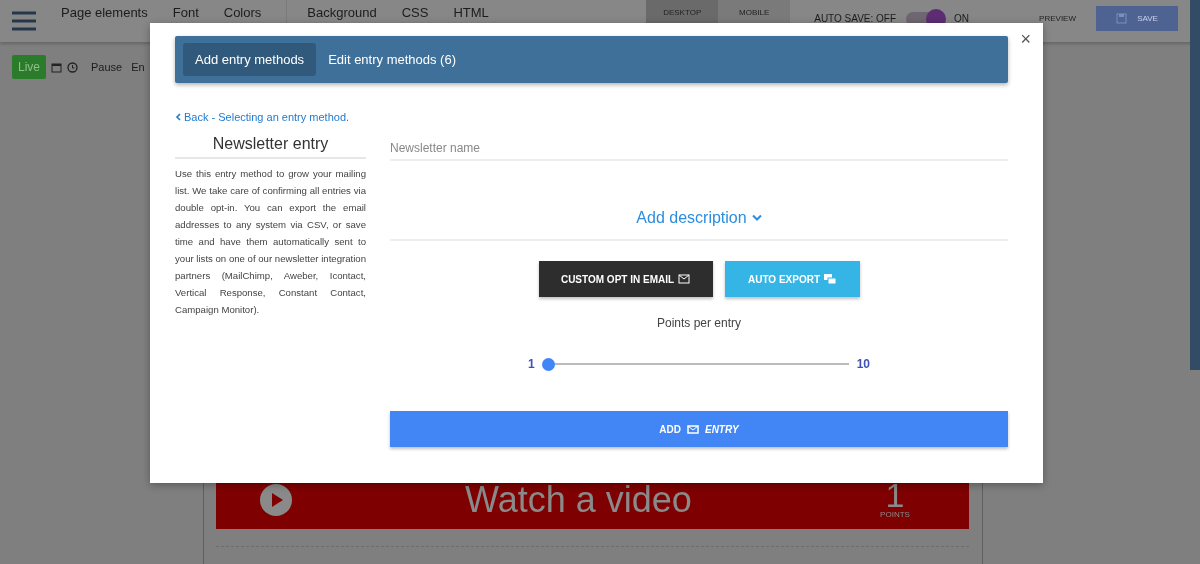 The height and width of the screenshot is (564, 1200). I want to click on menu-item: HTML, so click(471, 13).